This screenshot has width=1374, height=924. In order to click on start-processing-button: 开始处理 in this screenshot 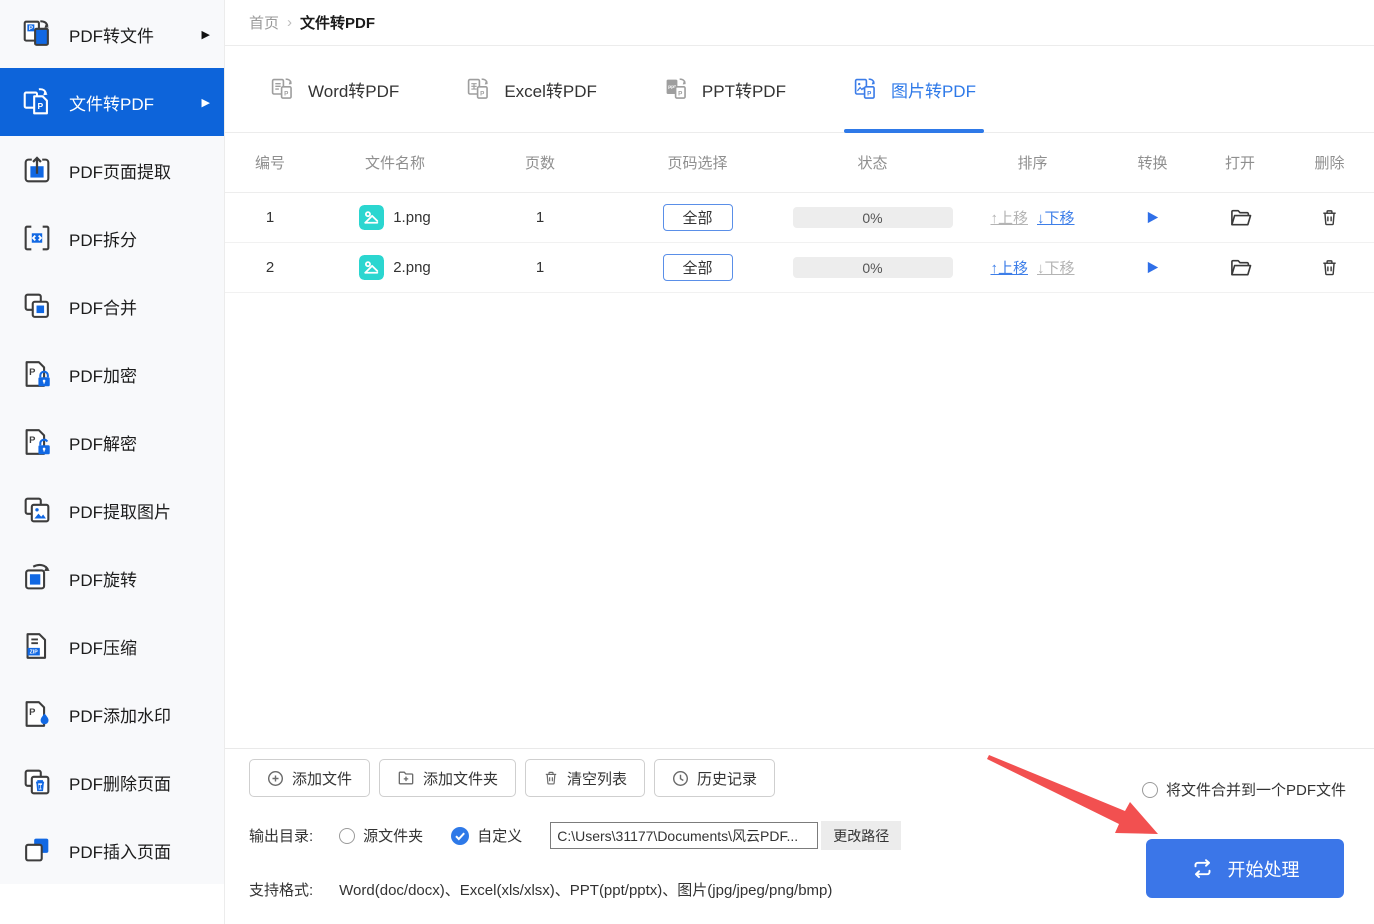, I will do `click(1245, 868)`.